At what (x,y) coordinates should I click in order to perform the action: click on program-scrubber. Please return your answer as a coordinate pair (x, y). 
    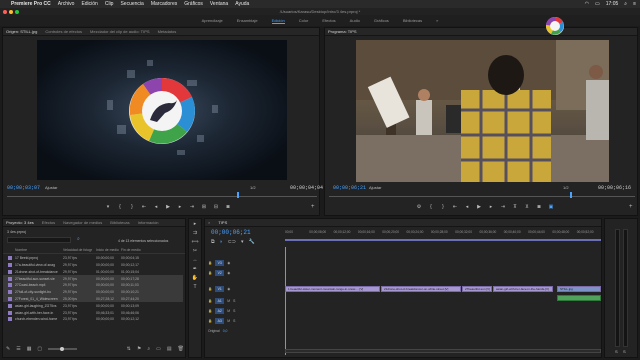
    Looking at the image, I should click on (482, 195).